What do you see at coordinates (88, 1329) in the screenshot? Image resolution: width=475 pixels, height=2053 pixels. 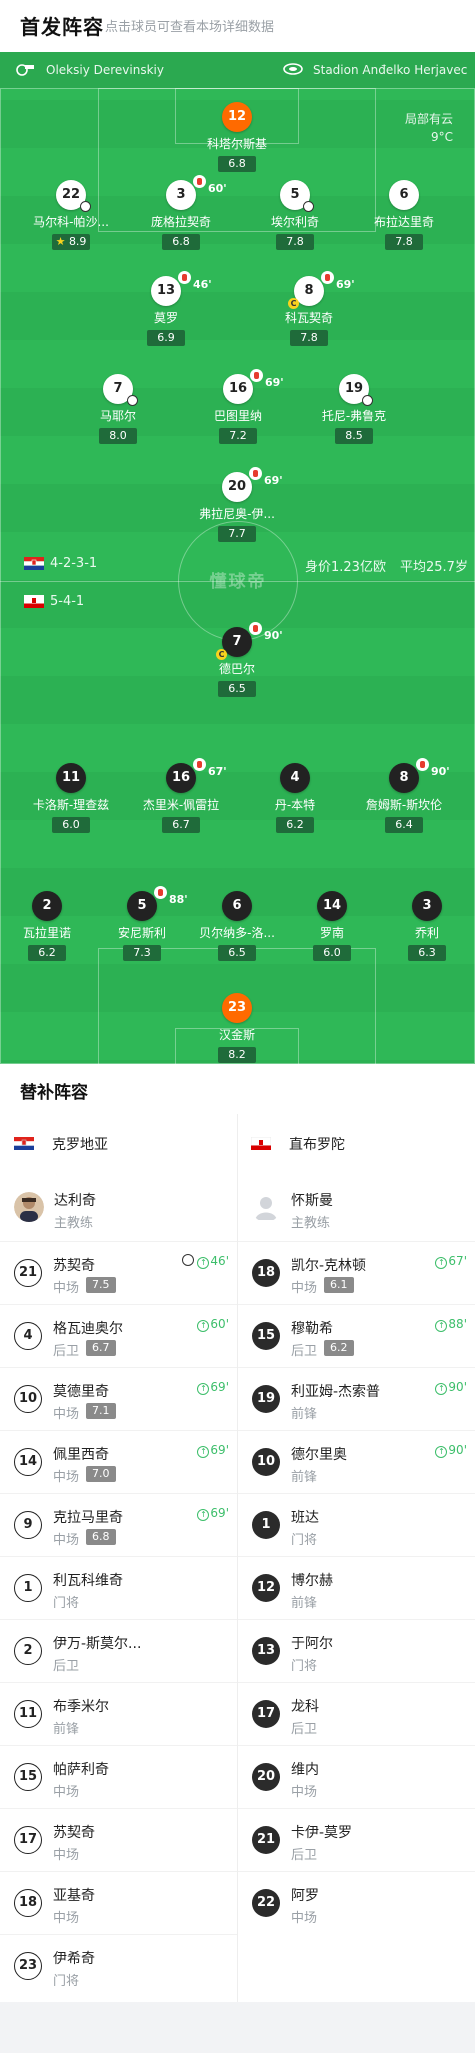 I see `sub-name: 格瓦迪奥尔` at bounding box center [88, 1329].